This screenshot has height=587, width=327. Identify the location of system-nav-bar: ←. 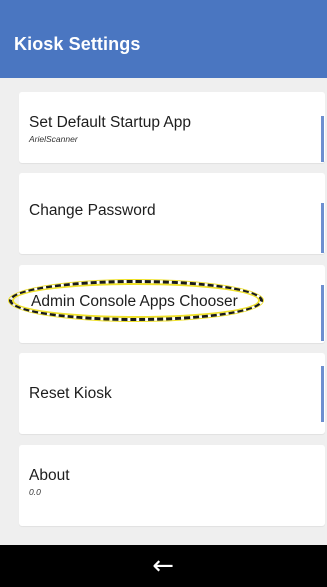
(163, 566).